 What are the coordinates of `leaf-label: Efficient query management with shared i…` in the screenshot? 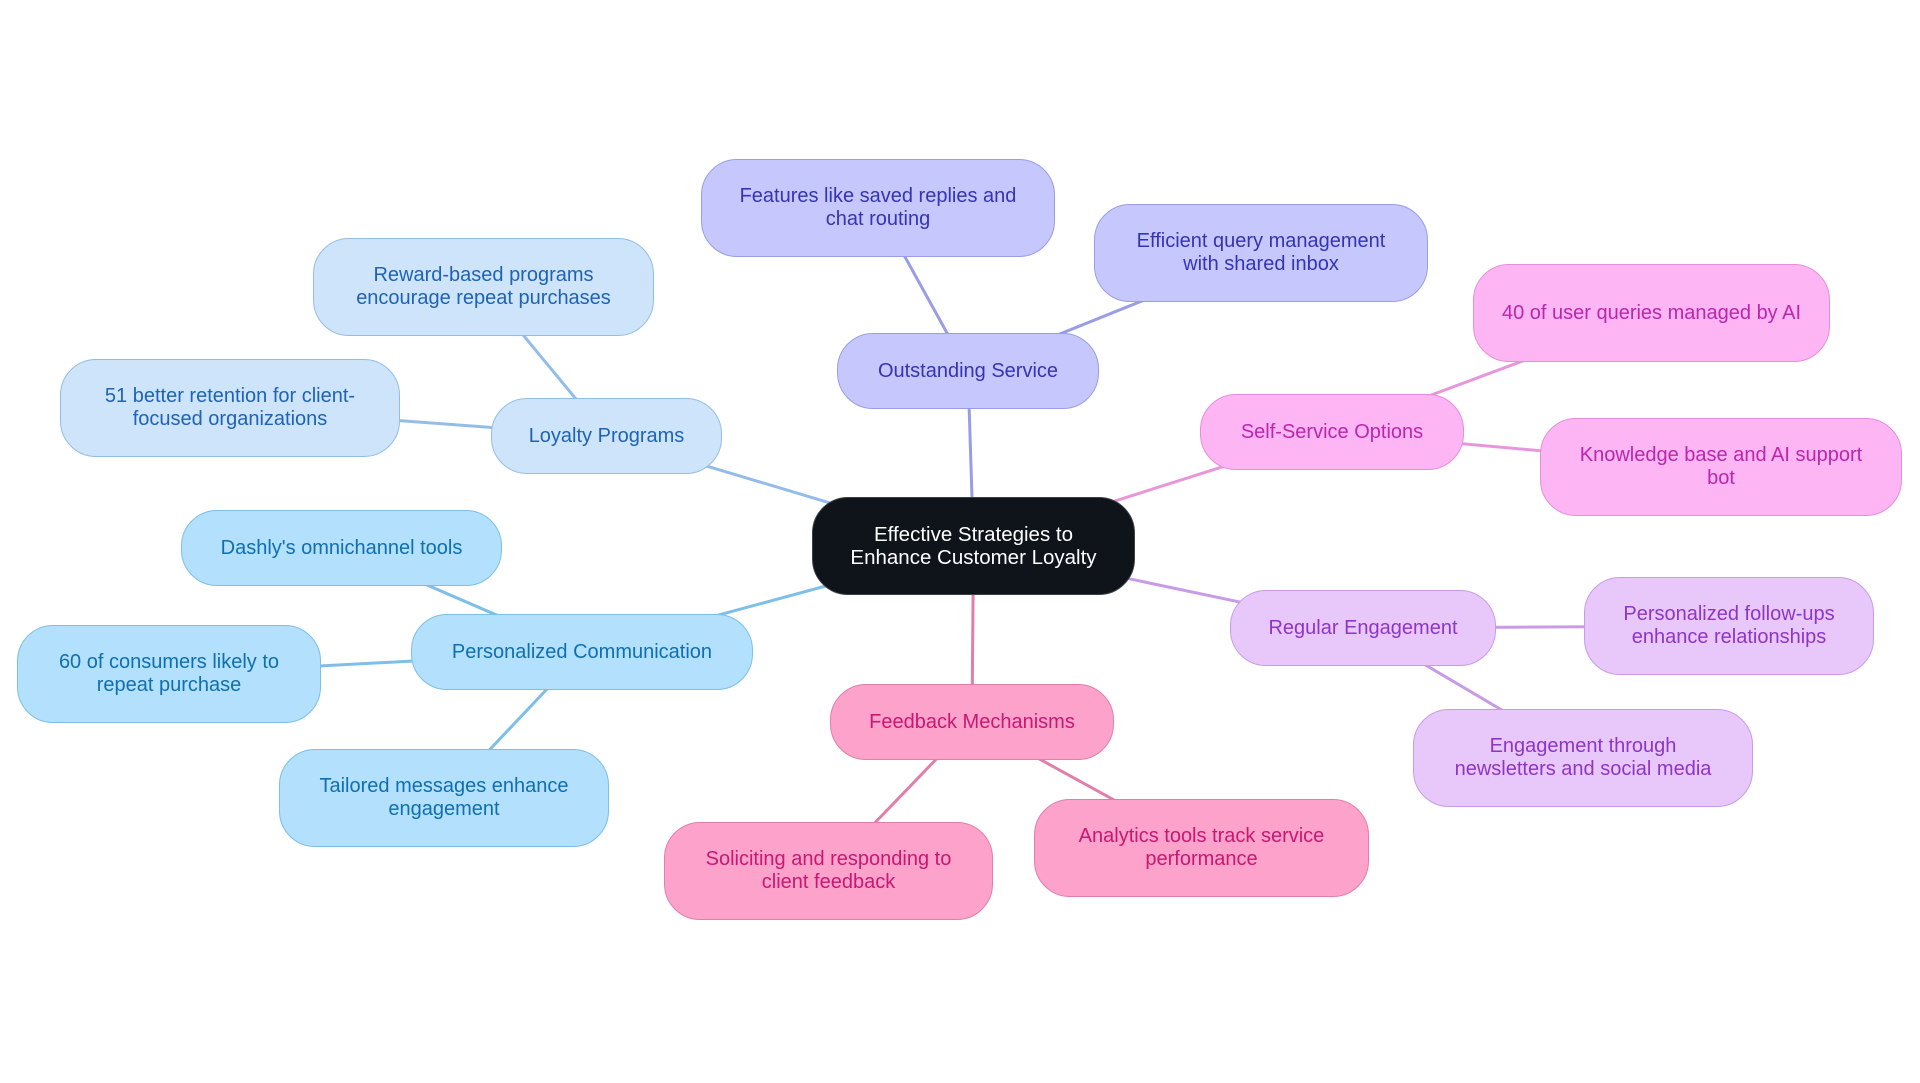 It's located at (1261, 252).